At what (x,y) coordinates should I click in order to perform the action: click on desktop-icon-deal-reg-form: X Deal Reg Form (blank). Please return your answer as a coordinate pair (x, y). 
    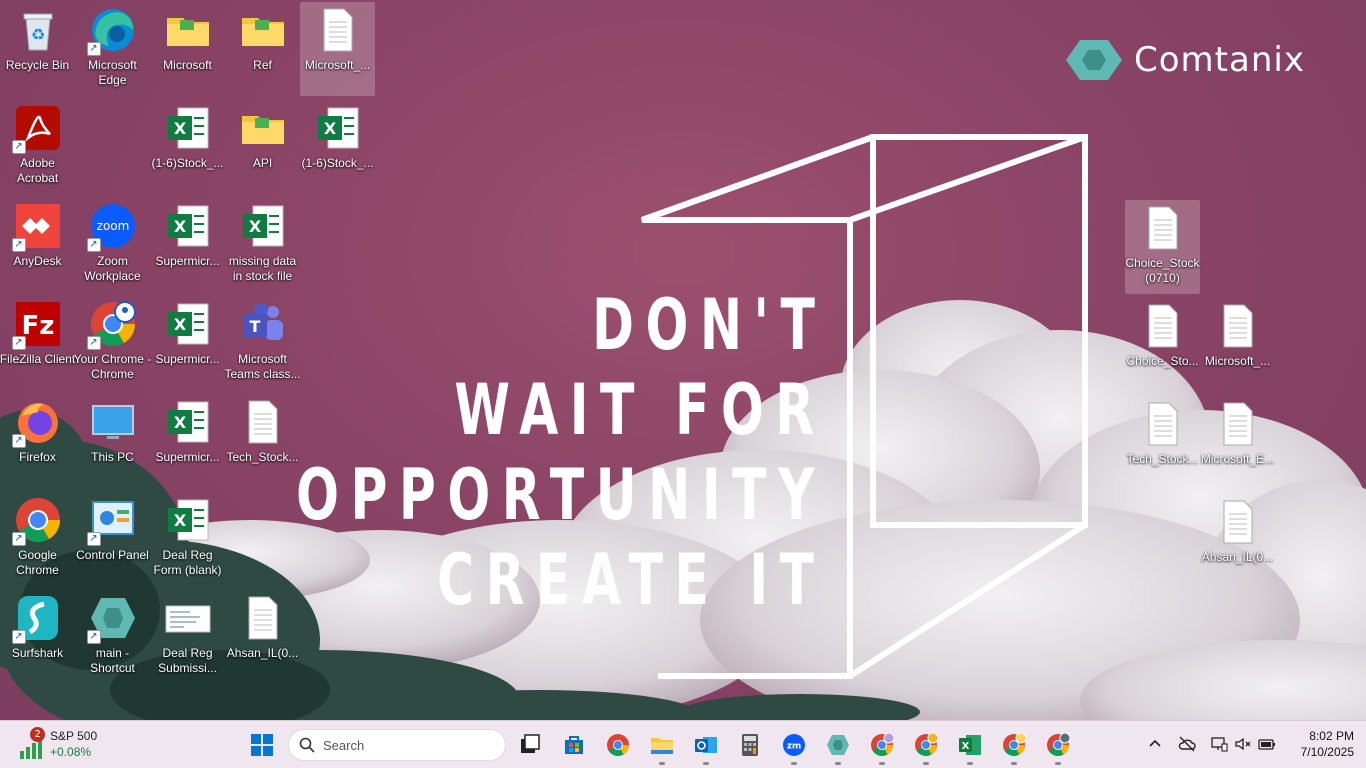
    Looking at the image, I should click on (187, 539).